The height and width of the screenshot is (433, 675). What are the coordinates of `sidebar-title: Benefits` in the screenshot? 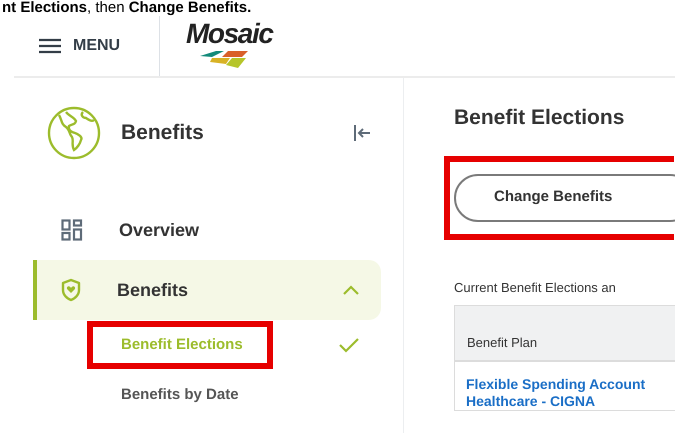 It's located at (162, 133).